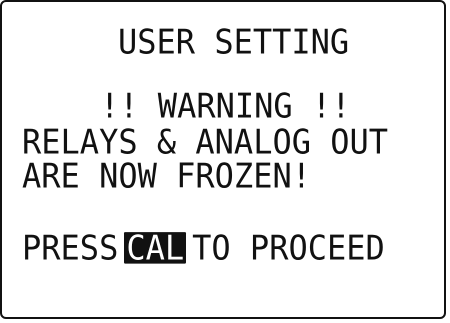 The image size is (450, 323). I want to click on screen-title: USER SETTING, so click(234, 41).